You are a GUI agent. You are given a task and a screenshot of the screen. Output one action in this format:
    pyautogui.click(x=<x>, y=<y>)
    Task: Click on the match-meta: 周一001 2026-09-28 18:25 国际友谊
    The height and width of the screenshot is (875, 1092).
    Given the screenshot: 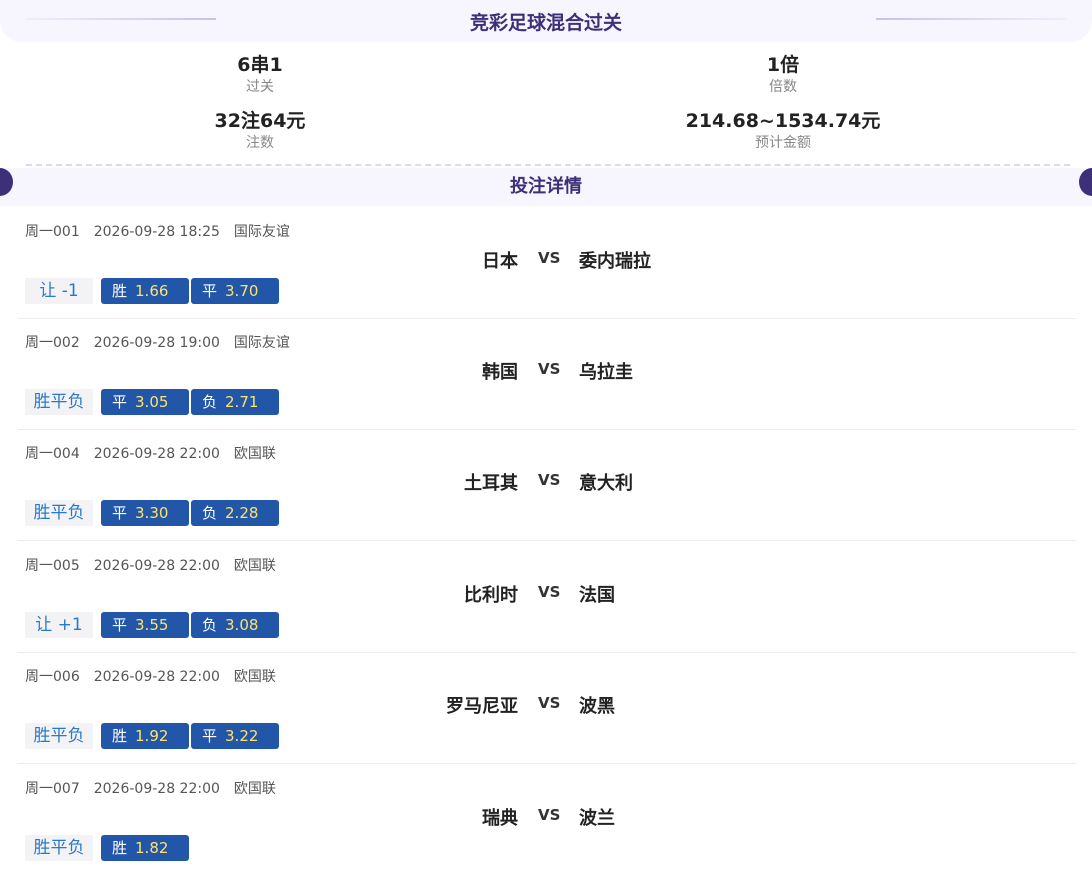 What is the action you would take?
    pyautogui.click(x=164, y=231)
    